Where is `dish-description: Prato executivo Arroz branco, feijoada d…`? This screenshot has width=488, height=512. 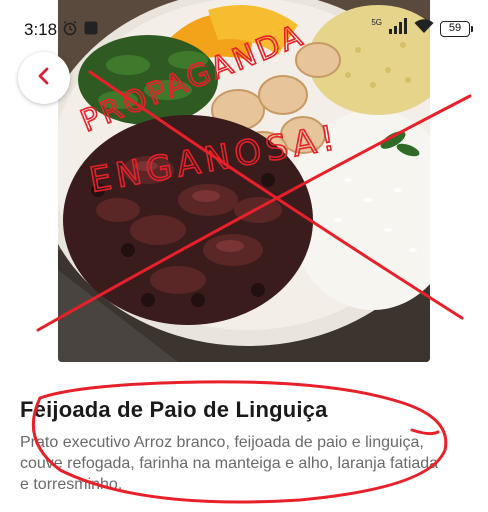 dish-description: Prato executivo Arroz branco, feijoada d… is located at coordinates (229, 463).